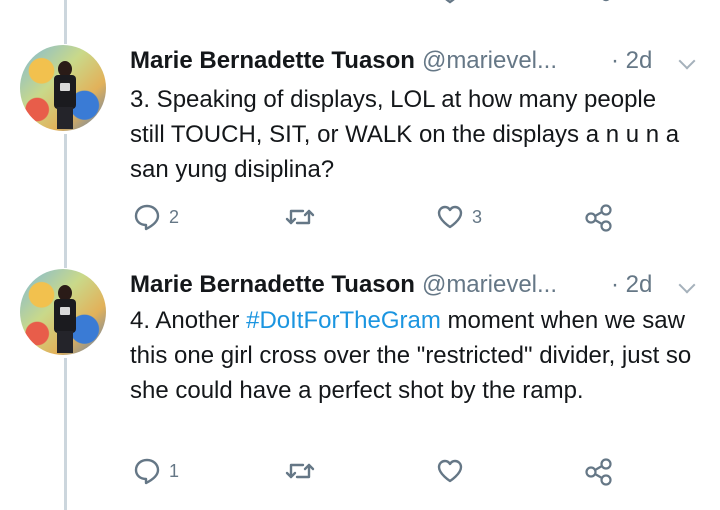 Image resolution: width=720 pixels, height=510 pixels. I want to click on like-button: 3, so click(459, 217).